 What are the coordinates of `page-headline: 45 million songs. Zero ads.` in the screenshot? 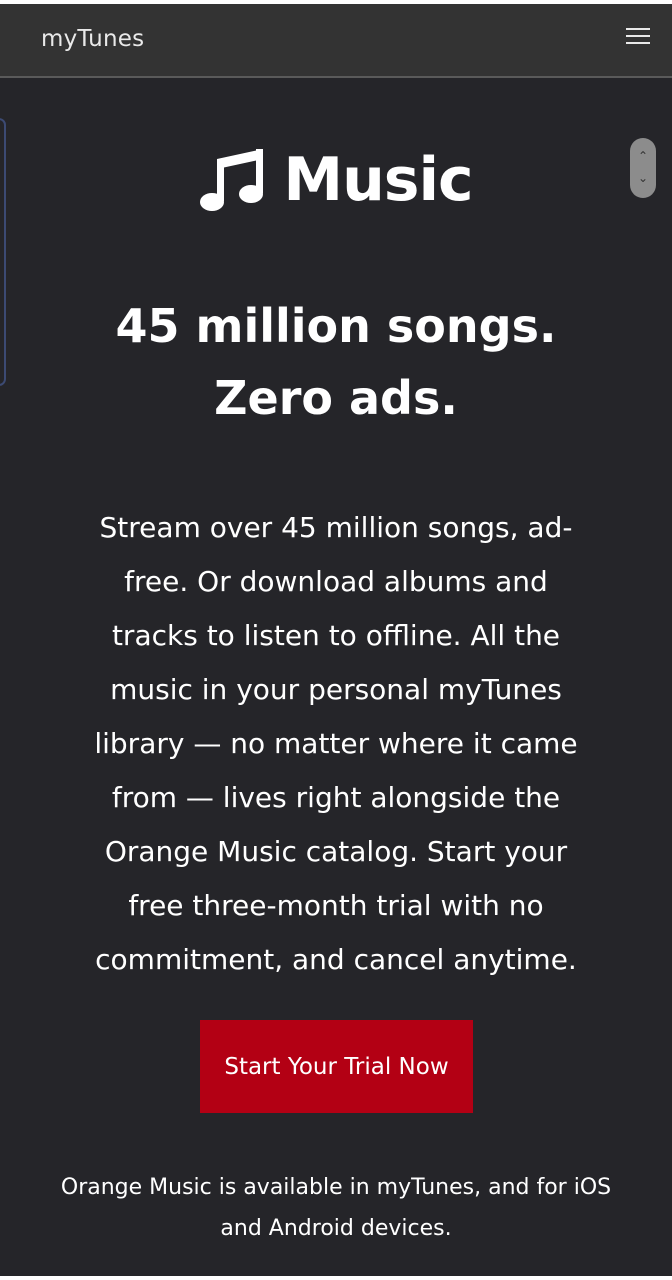 It's located at (336, 362).